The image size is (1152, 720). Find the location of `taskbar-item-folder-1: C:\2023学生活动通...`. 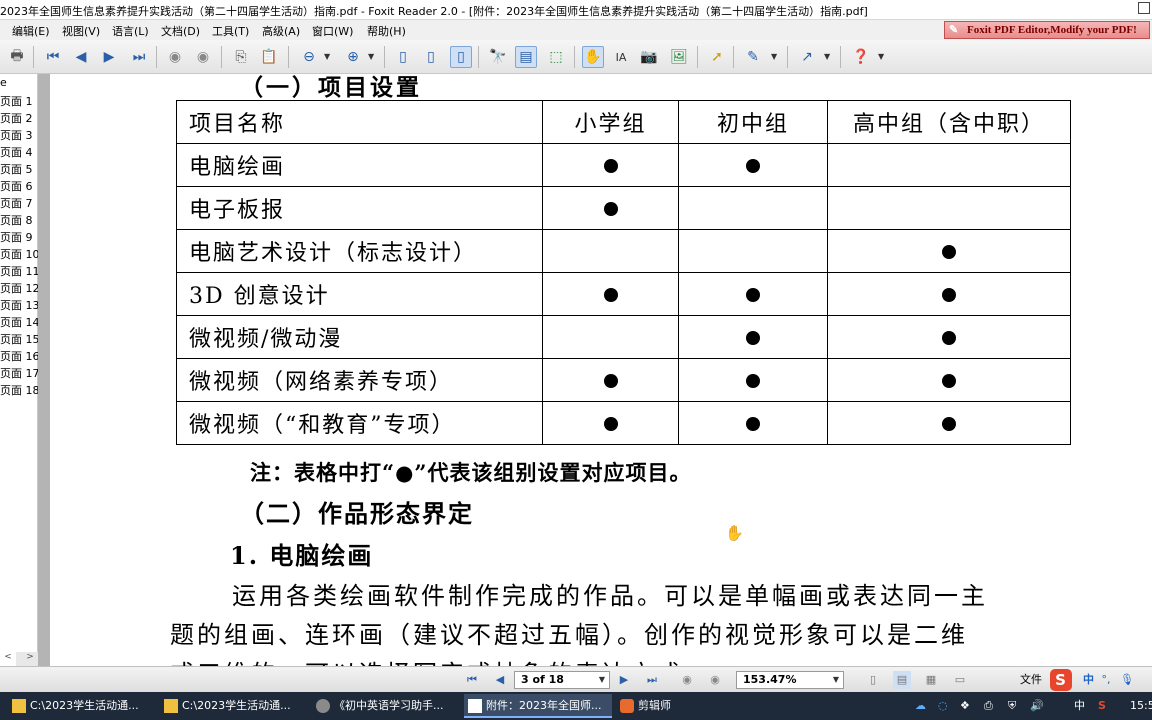

taskbar-item-folder-1: C:\2023学生活动通... is located at coordinates (82, 706).